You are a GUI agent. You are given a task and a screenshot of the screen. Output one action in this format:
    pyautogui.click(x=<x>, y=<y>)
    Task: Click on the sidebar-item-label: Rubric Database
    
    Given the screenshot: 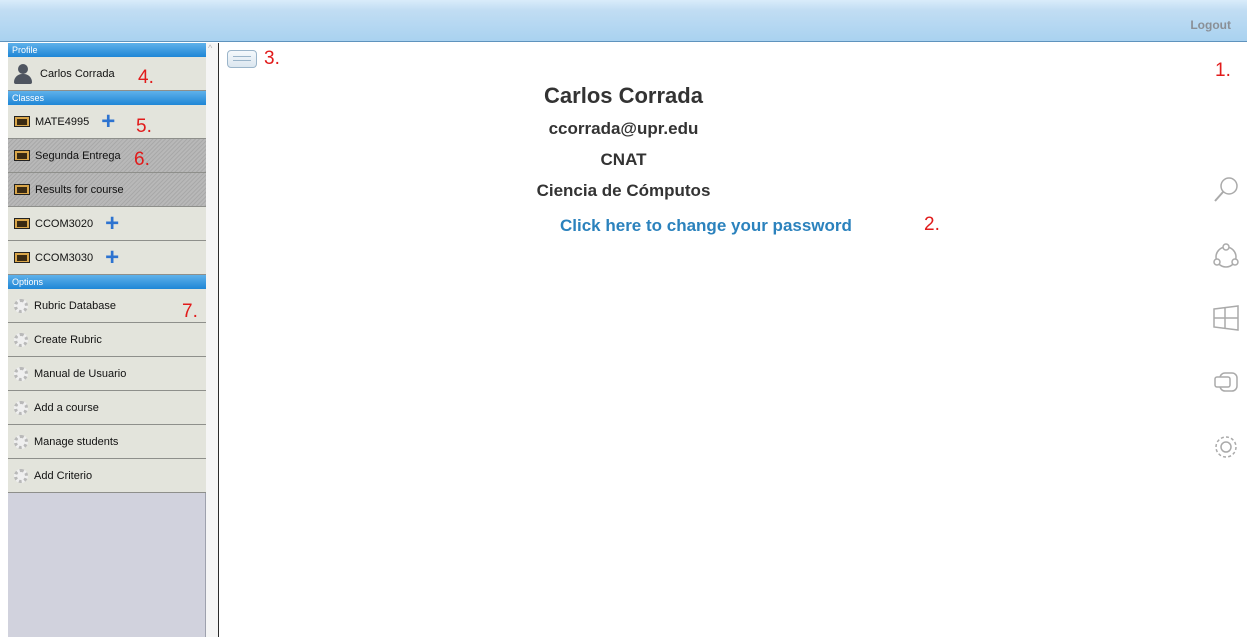 What is the action you would take?
    pyautogui.click(x=75, y=305)
    